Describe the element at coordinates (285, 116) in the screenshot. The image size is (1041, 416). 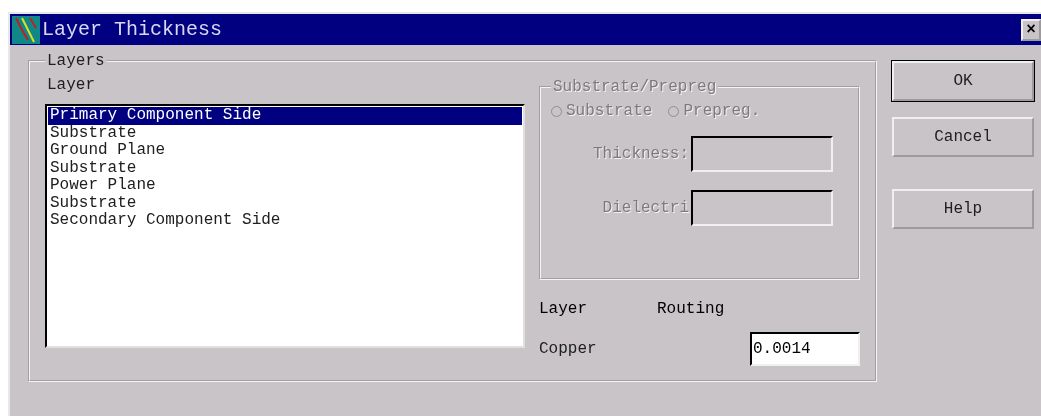
I see `list-item: Primary Component Side` at that location.